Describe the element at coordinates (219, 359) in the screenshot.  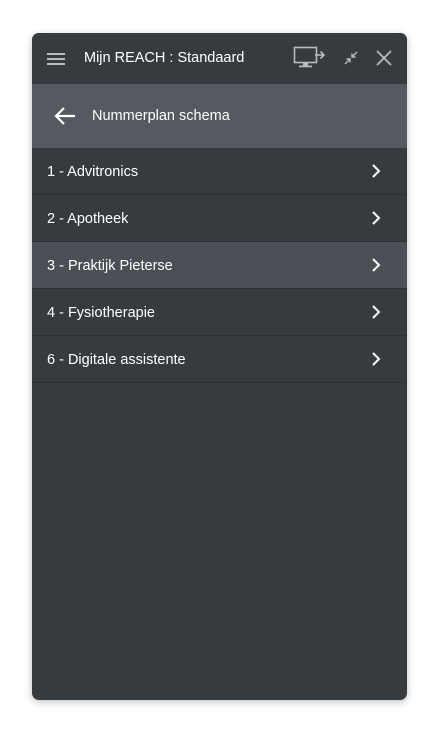
I see `list-item-digitale-assistente: 6 - Digitale assistente` at that location.